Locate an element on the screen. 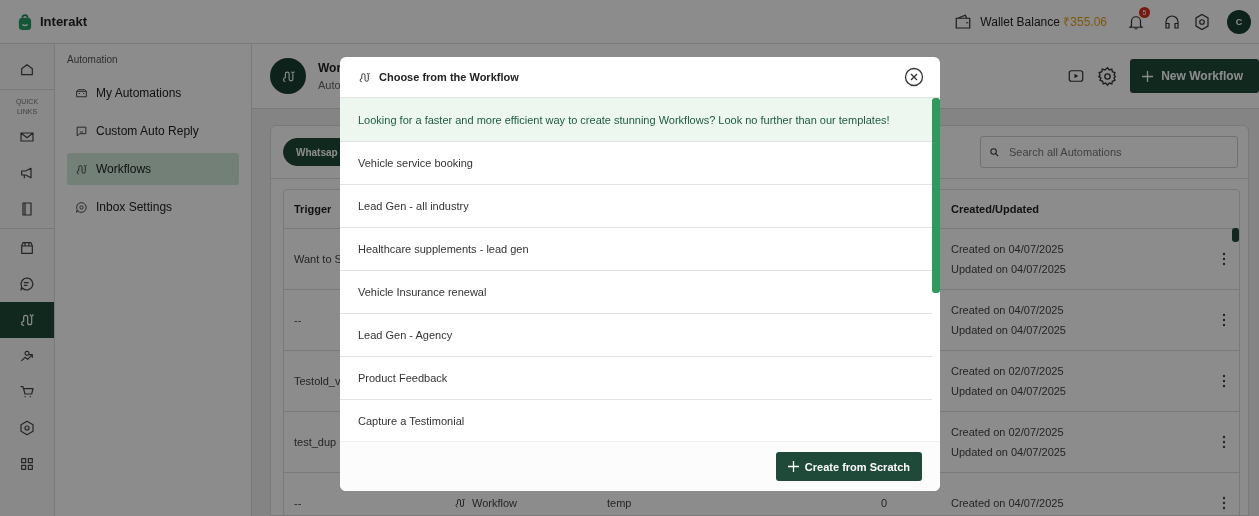  info-banner: Looking for a faster and more efficient way to create stunning Workflows? Look no further than our templates! is located at coordinates (636, 120).